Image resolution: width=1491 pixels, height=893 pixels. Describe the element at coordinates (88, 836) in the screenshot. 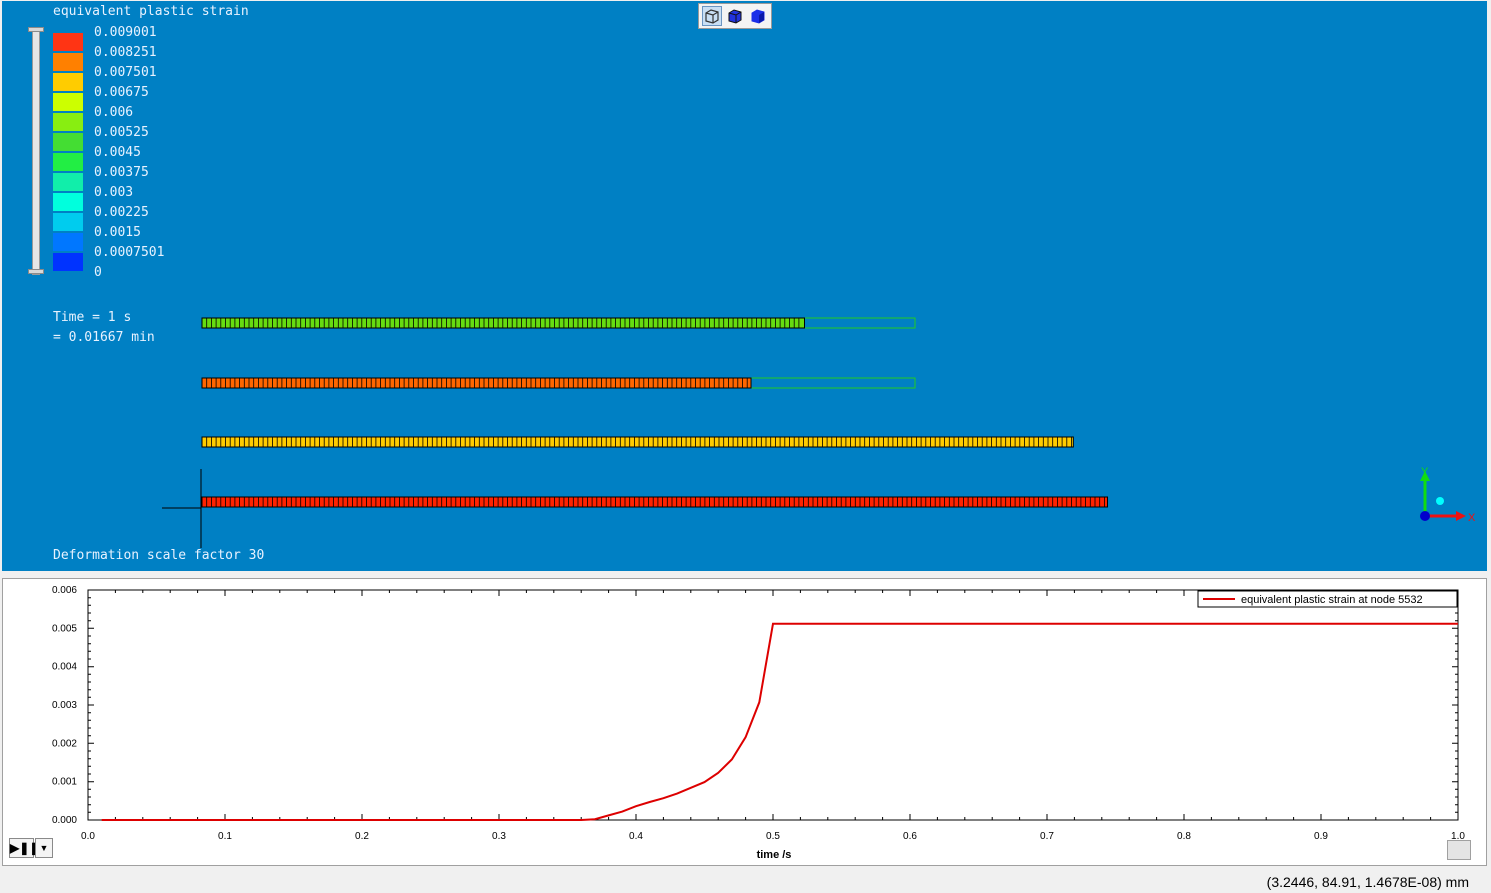

I see `x-tick-label: 0.0` at that location.